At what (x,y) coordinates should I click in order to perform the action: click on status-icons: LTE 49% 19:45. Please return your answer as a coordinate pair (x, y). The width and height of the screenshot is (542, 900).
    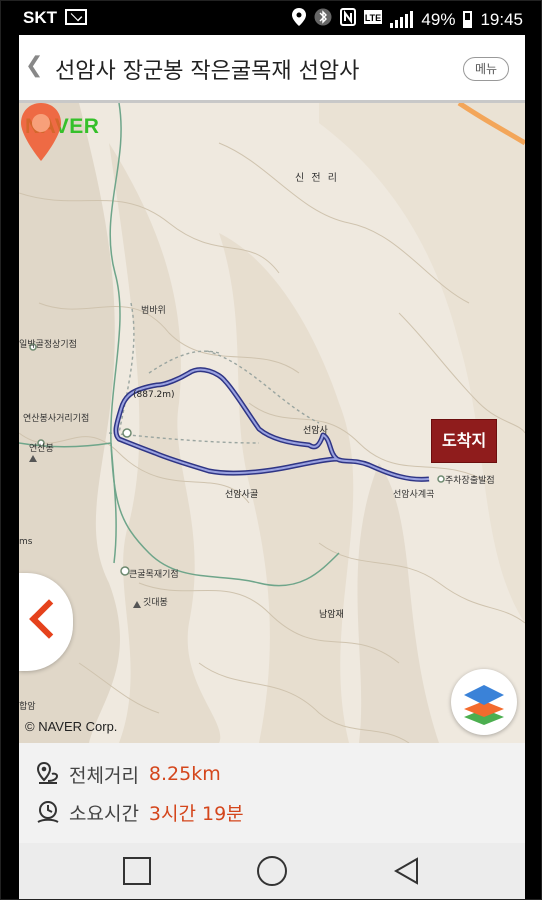
    Looking at the image, I should click on (407, 19).